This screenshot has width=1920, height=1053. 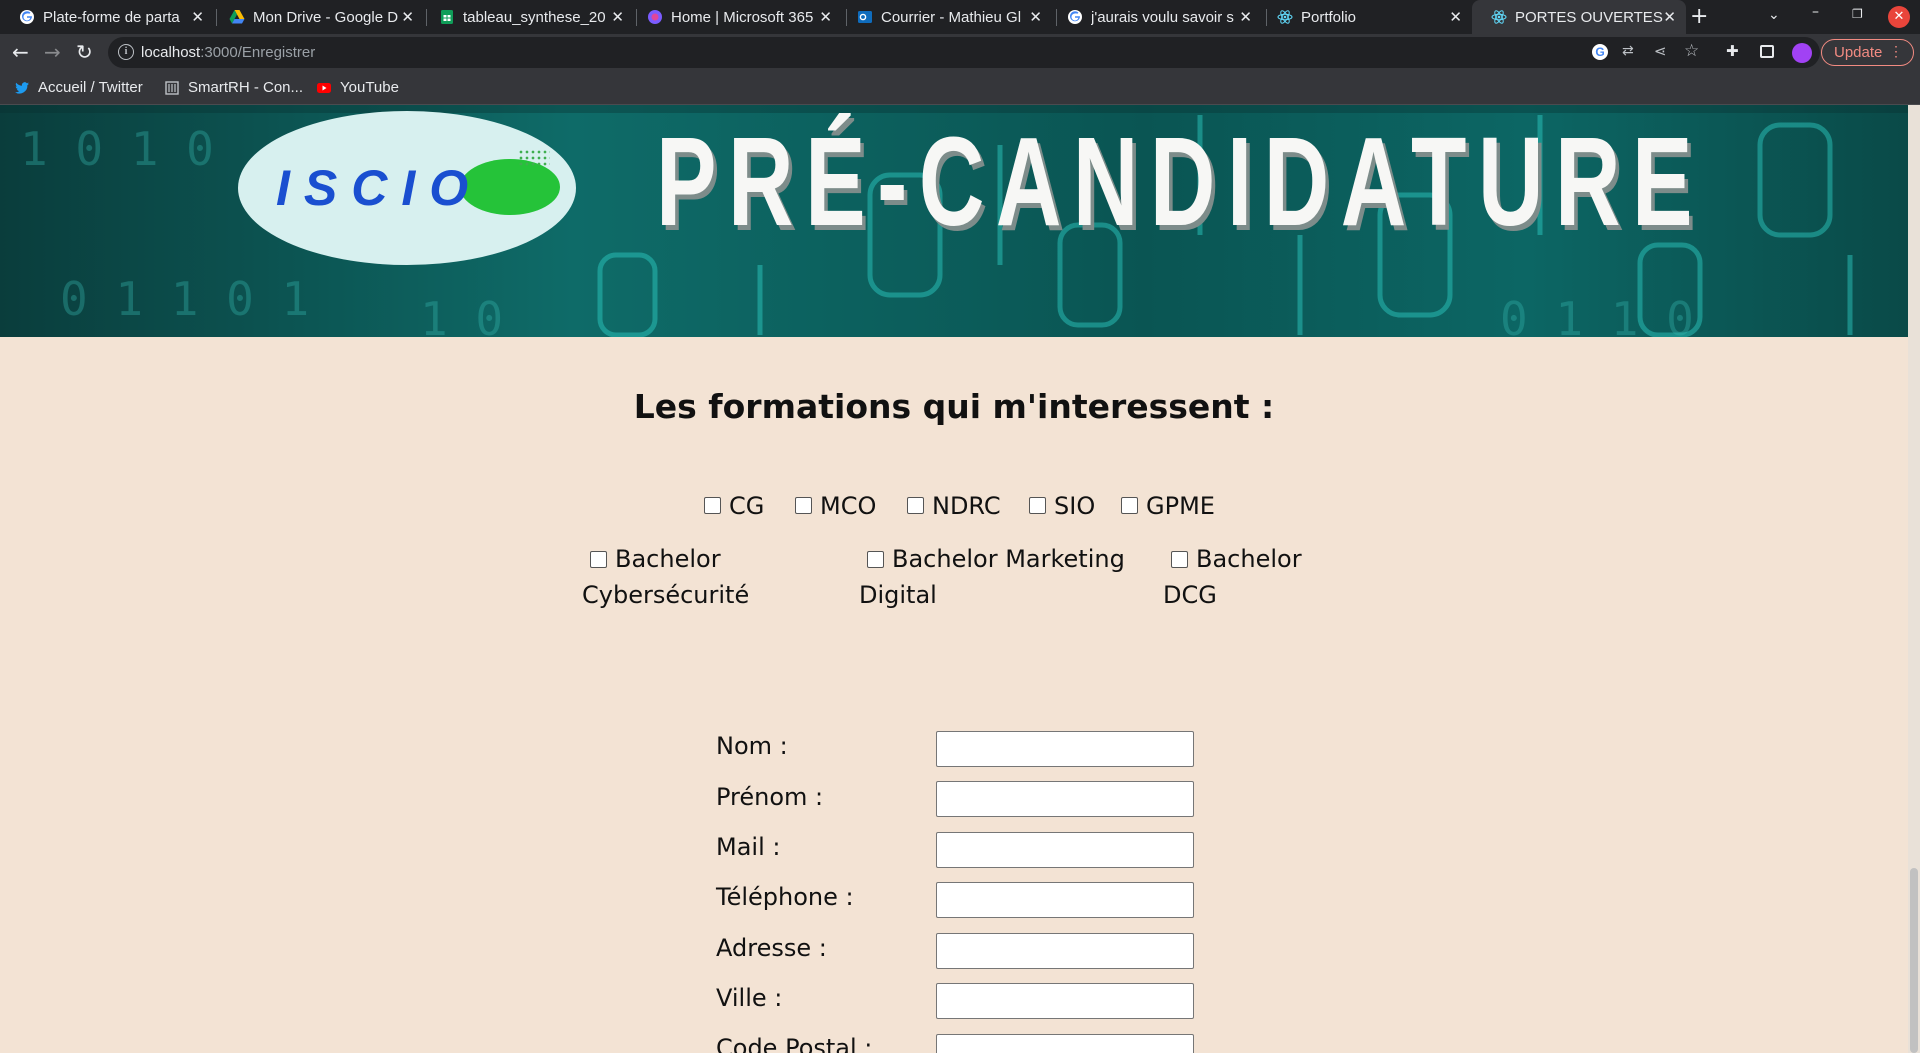 I want to click on tab-courrier: Courrier - Mathieu Gl ✕, so click(x=945, y=17).